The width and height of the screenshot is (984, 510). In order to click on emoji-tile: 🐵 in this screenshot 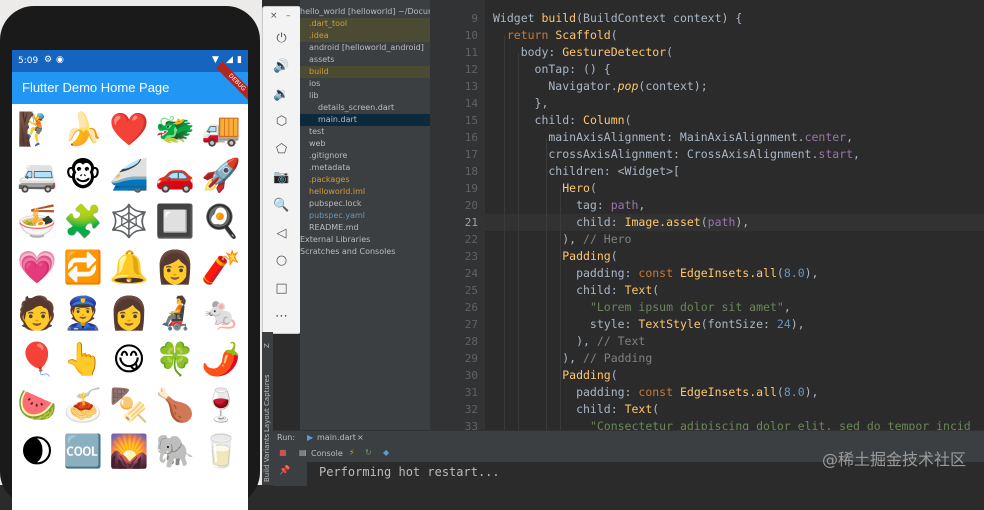, I will do `click(83, 175)`.